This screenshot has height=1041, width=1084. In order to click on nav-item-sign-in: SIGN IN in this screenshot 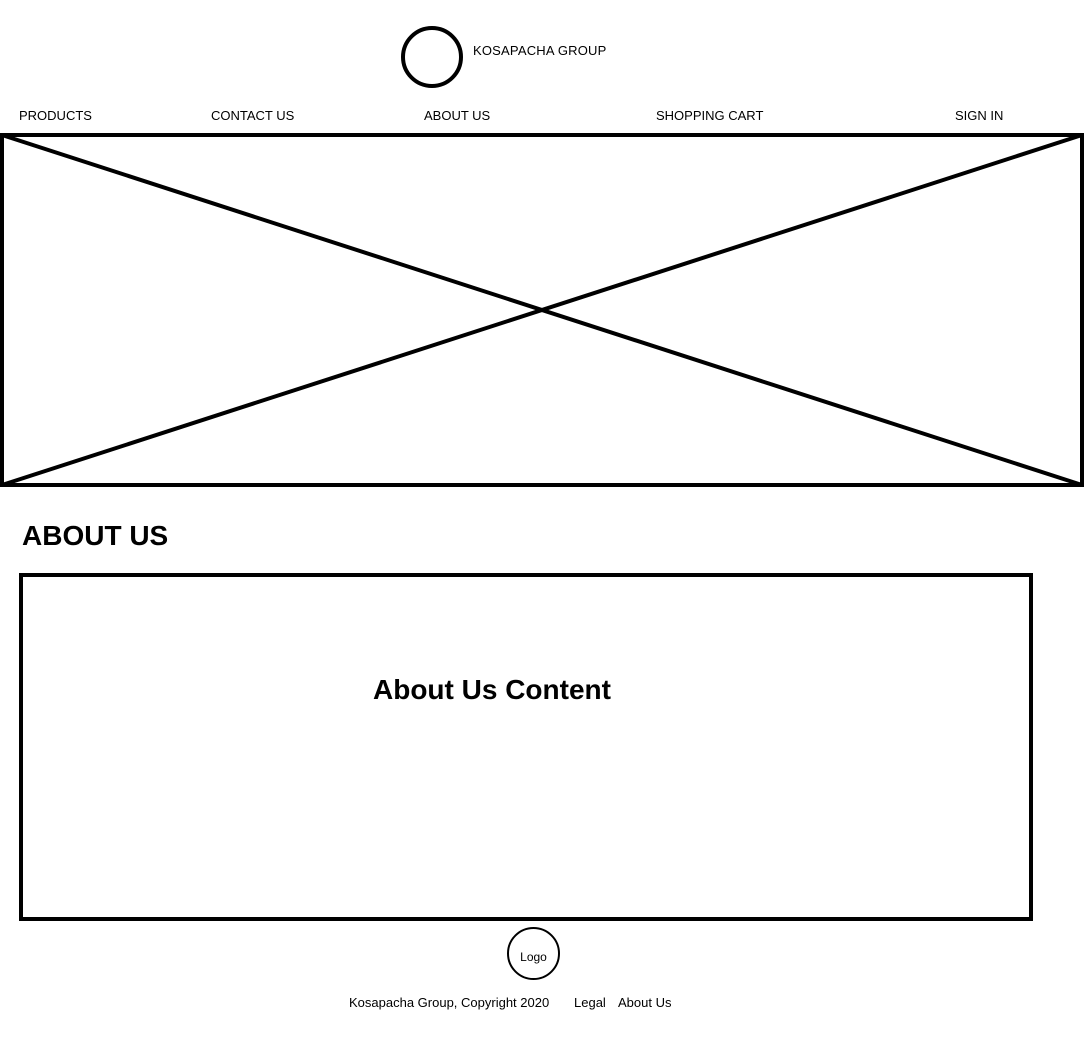, I will do `click(979, 115)`.